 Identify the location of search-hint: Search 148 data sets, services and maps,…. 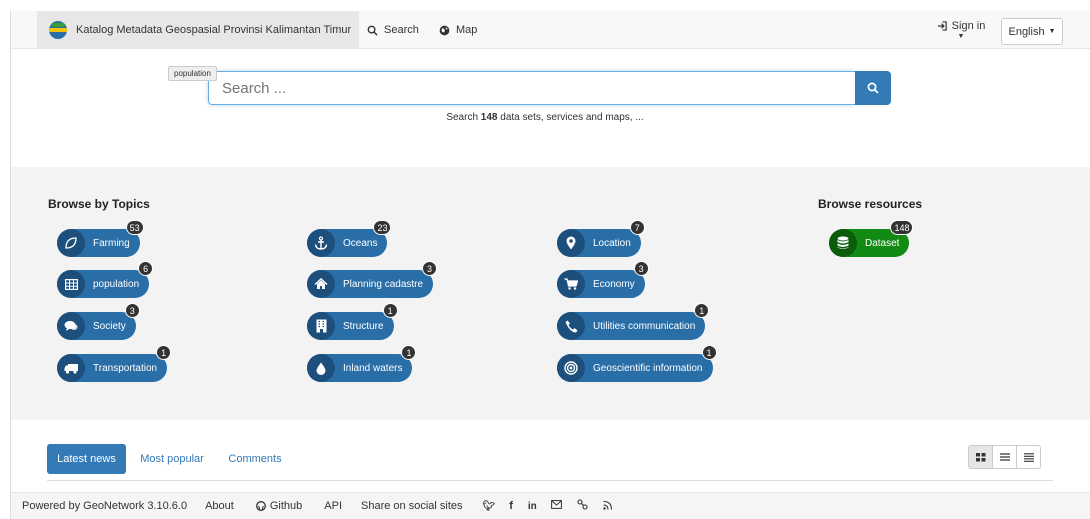
(545, 117).